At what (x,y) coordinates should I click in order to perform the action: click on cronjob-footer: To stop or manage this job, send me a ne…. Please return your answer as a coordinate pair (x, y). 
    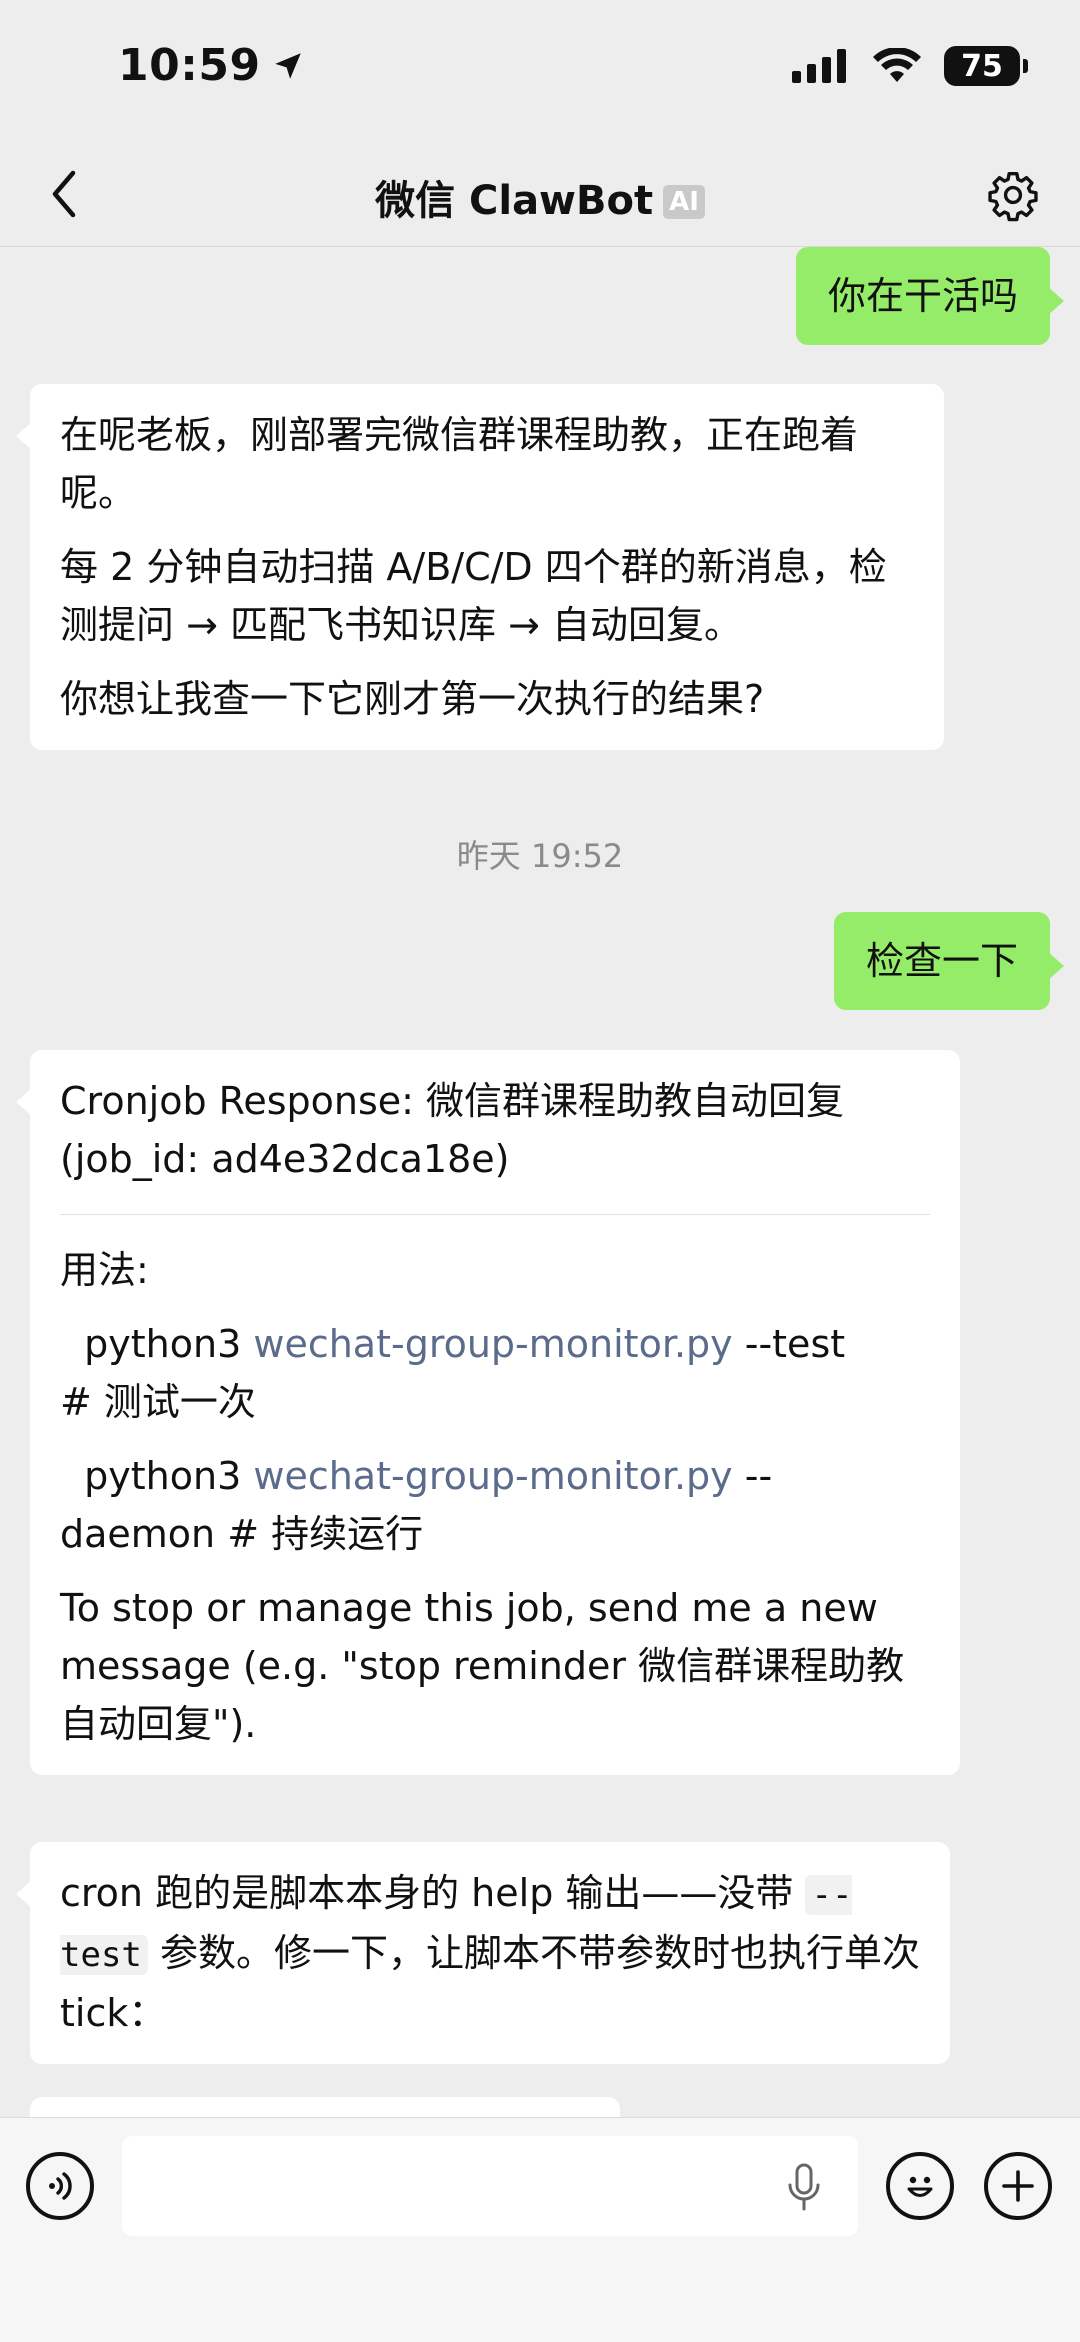
    Looking at the image, I should click on (482, 1666).